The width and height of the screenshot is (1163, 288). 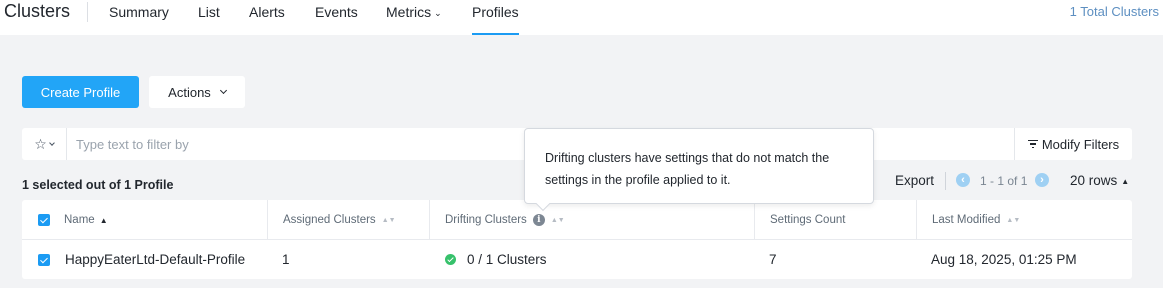 I want to click on column-label-drifting: Drifting Clusters, so click(x=486, y=220).